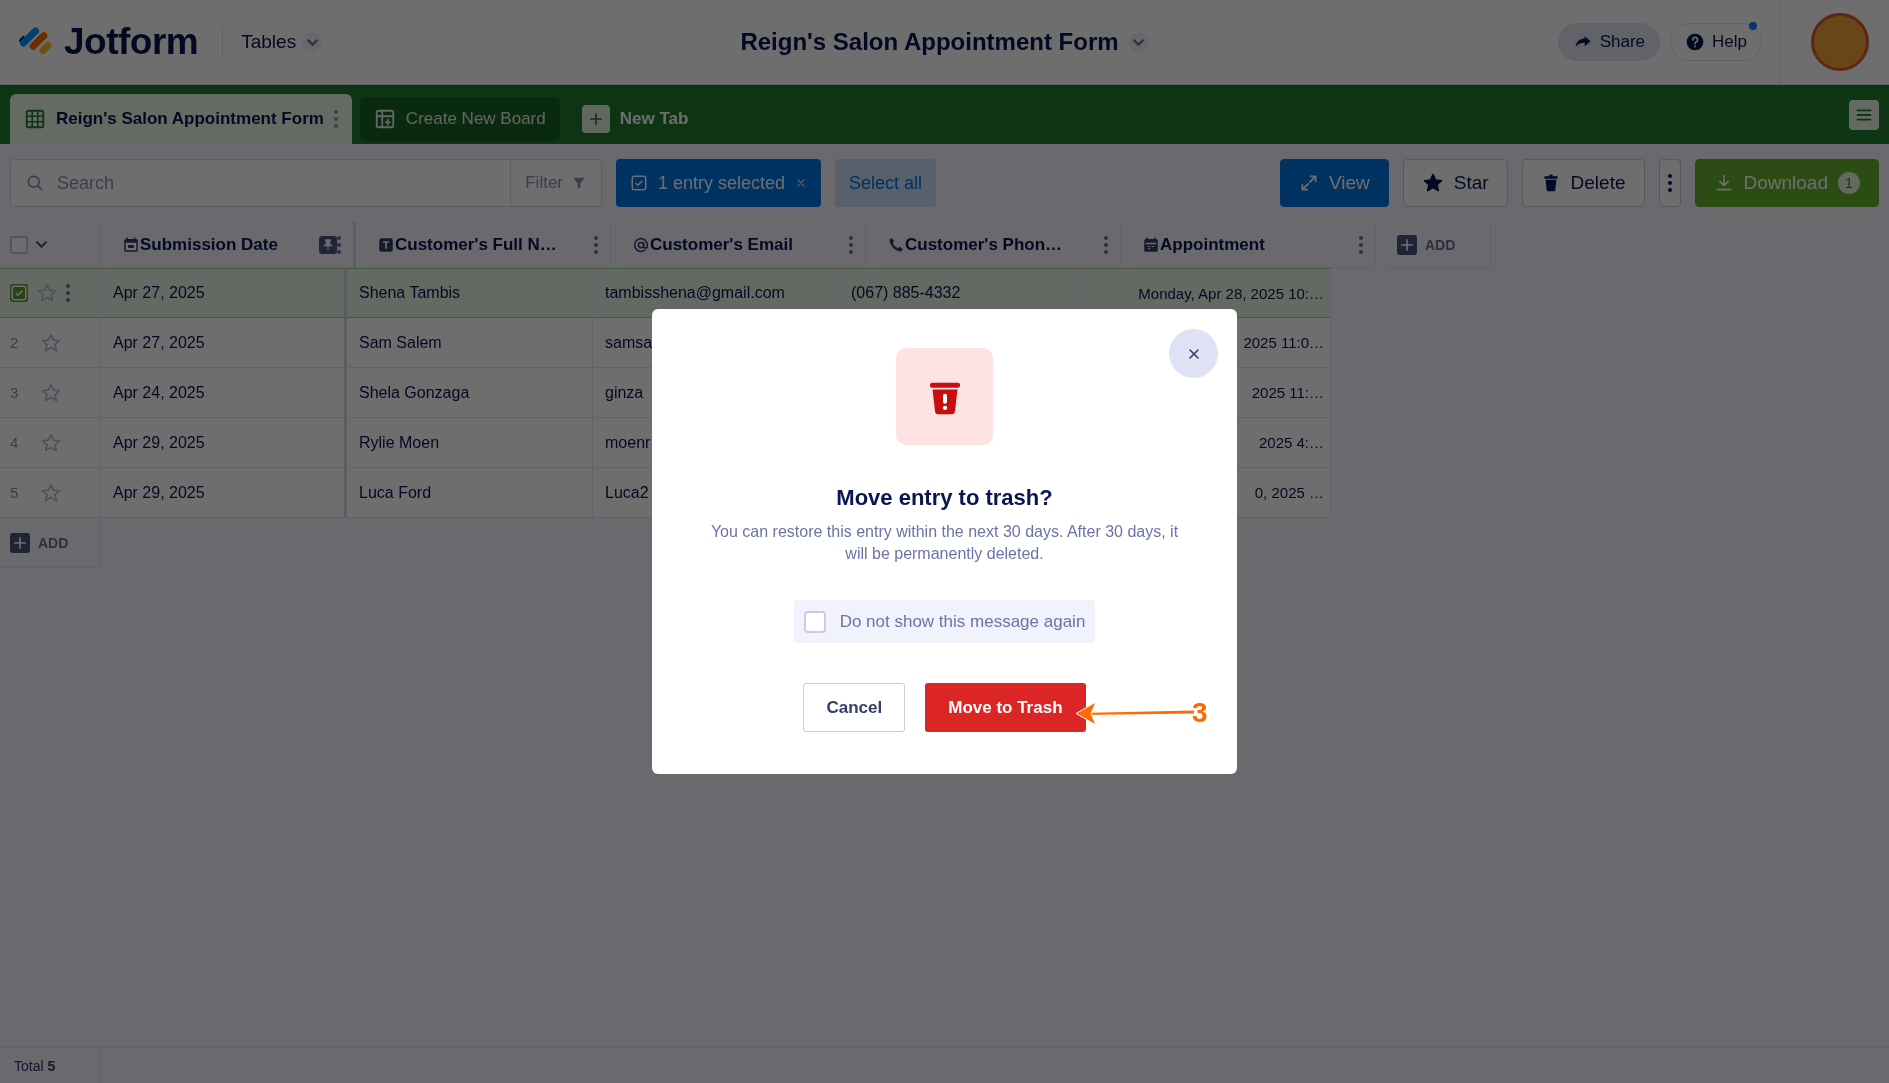 The width and height of the screenshot is (1889, 1083). Describe the element at coordinates (1695, 42) in the screenshot. I see `help-icon` at that location.